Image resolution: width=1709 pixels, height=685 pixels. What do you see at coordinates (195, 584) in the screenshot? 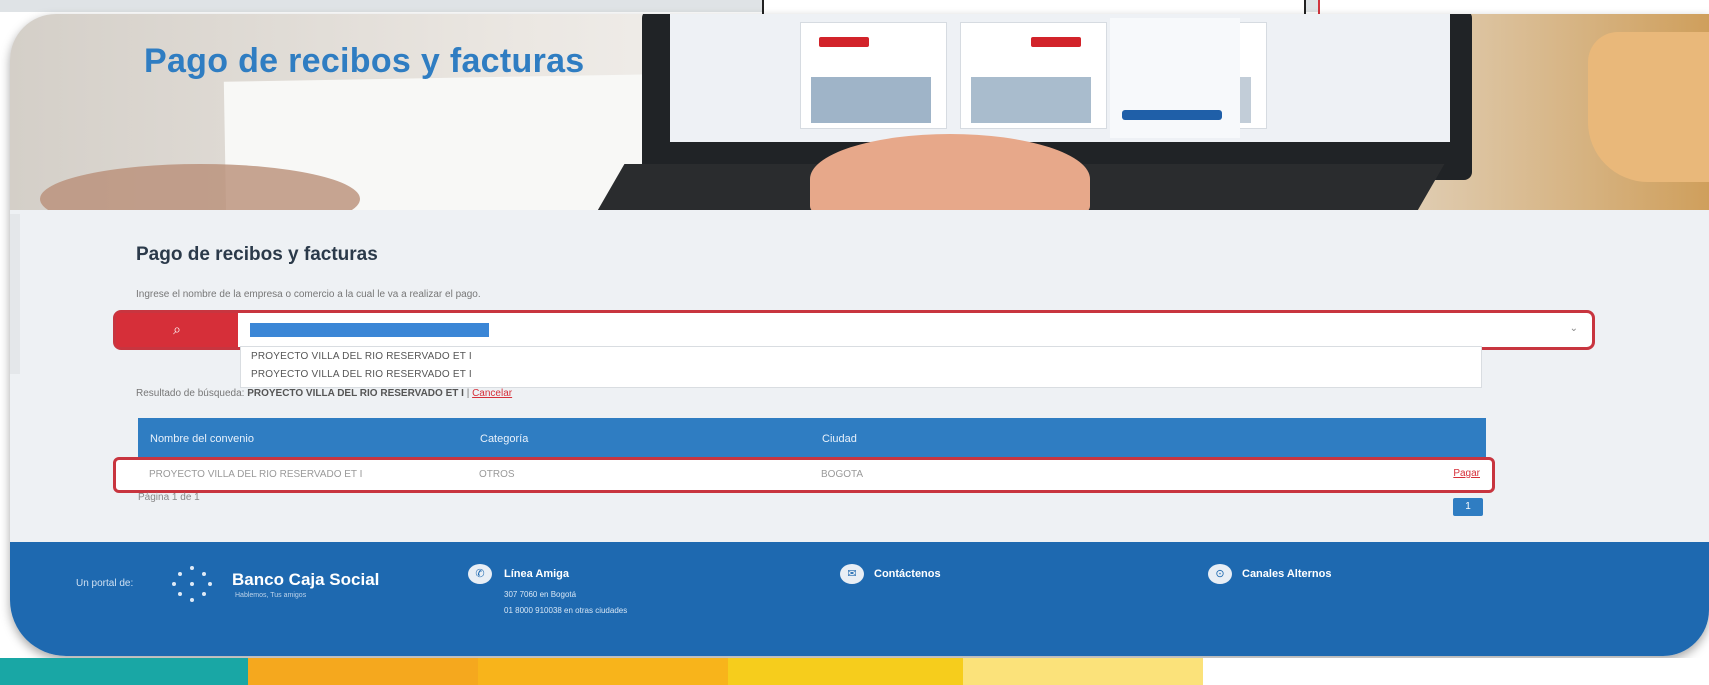
I see `bank-logo-icon` at bounding box center [195, 584].